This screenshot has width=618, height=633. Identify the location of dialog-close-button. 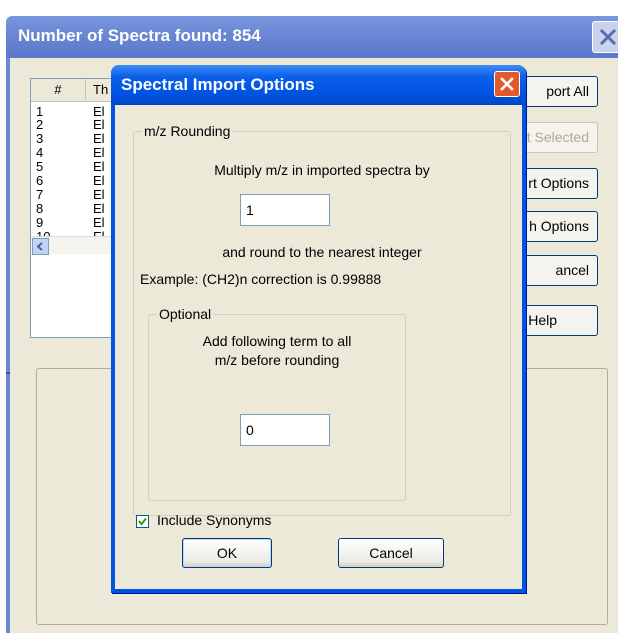
(507, 84).